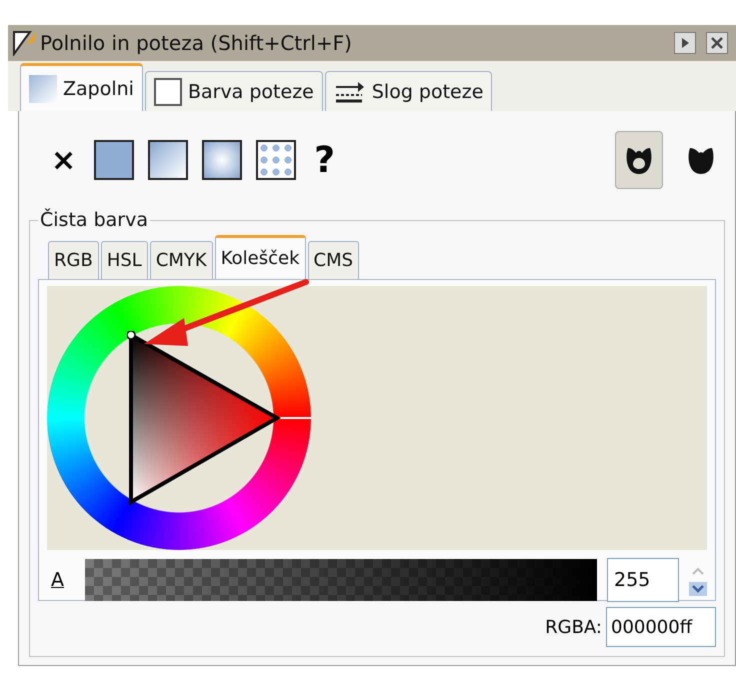 This screenshot has height=673, width=736. I want to click on play-icon, so click(685, 43).